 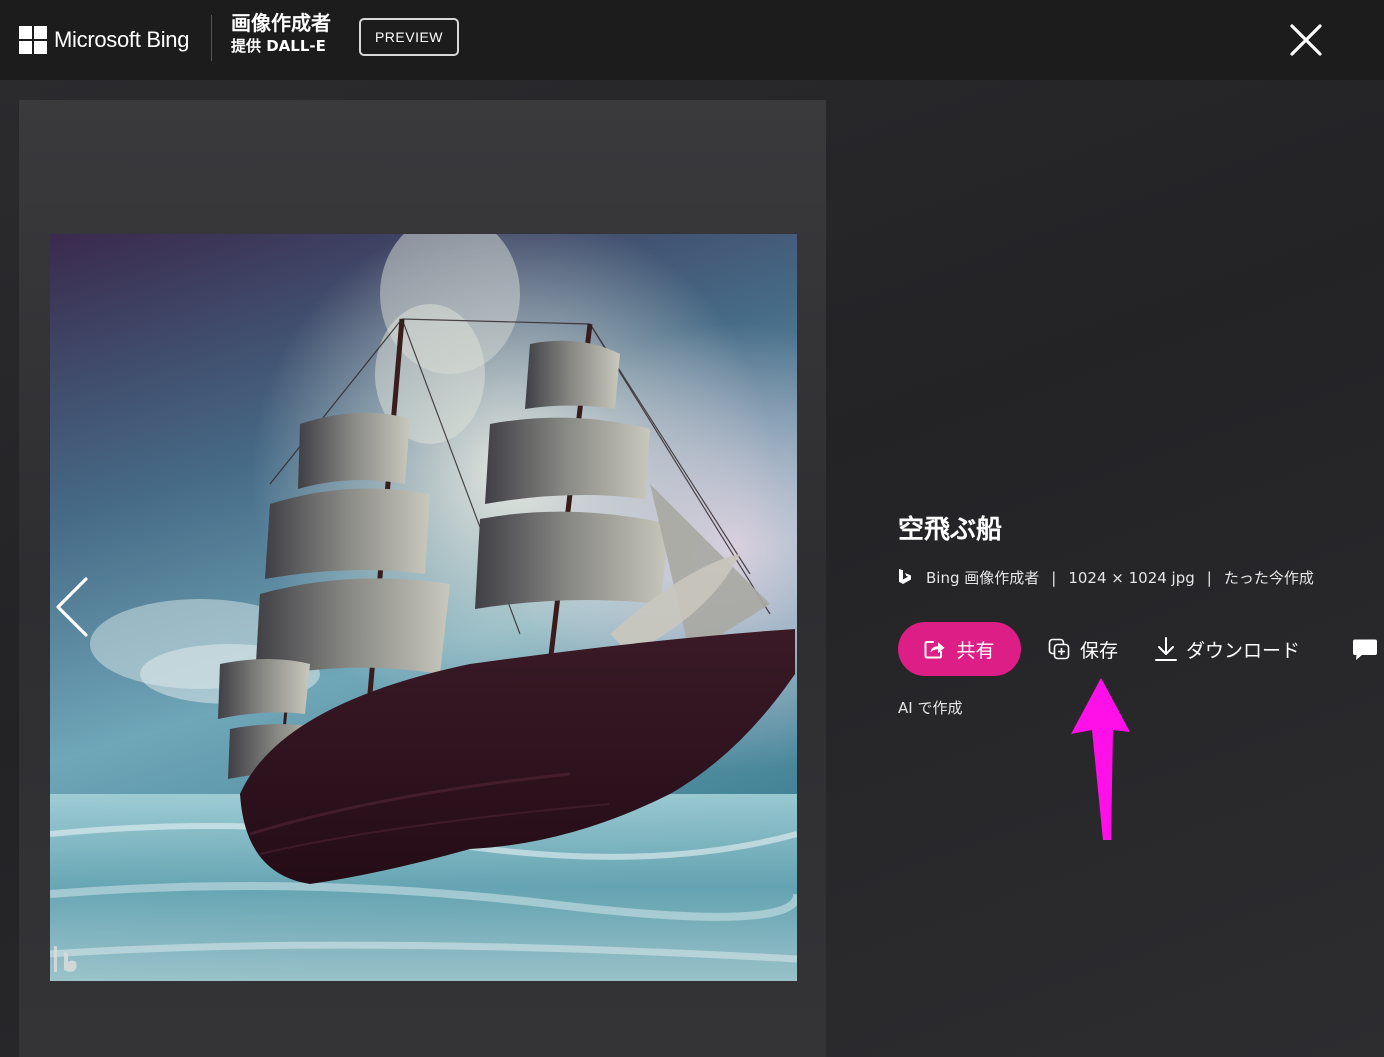 I want to click on share-button: 共有, so click(x=959, y=649).